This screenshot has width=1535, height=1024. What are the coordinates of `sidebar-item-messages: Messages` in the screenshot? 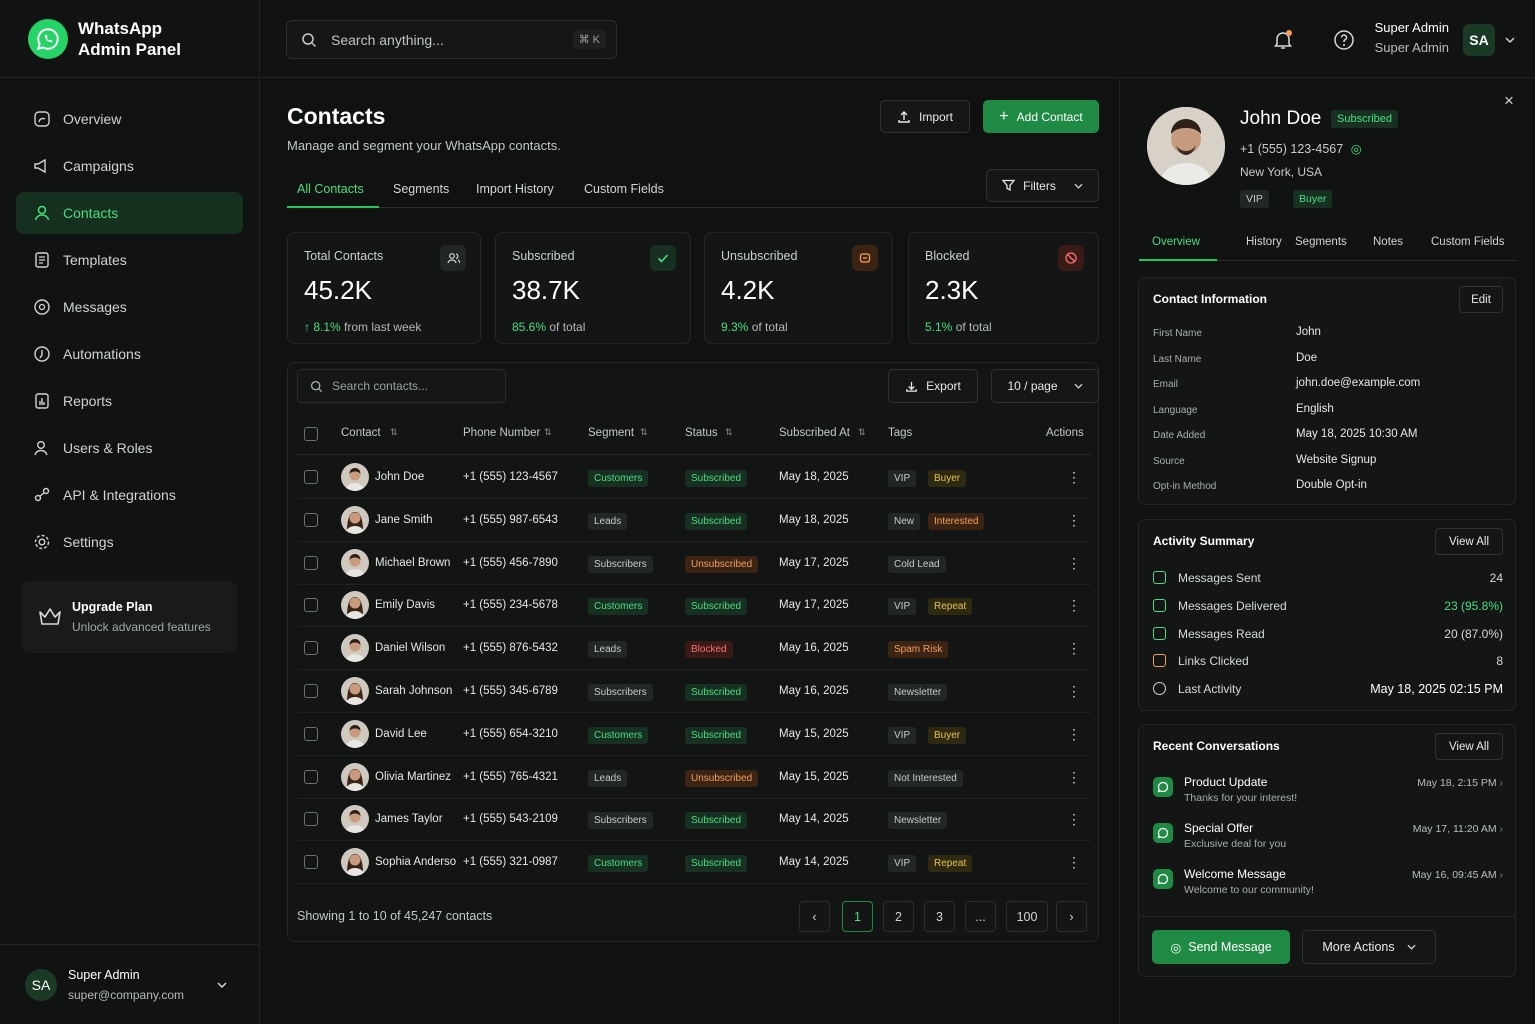 It's located at (129, 307).